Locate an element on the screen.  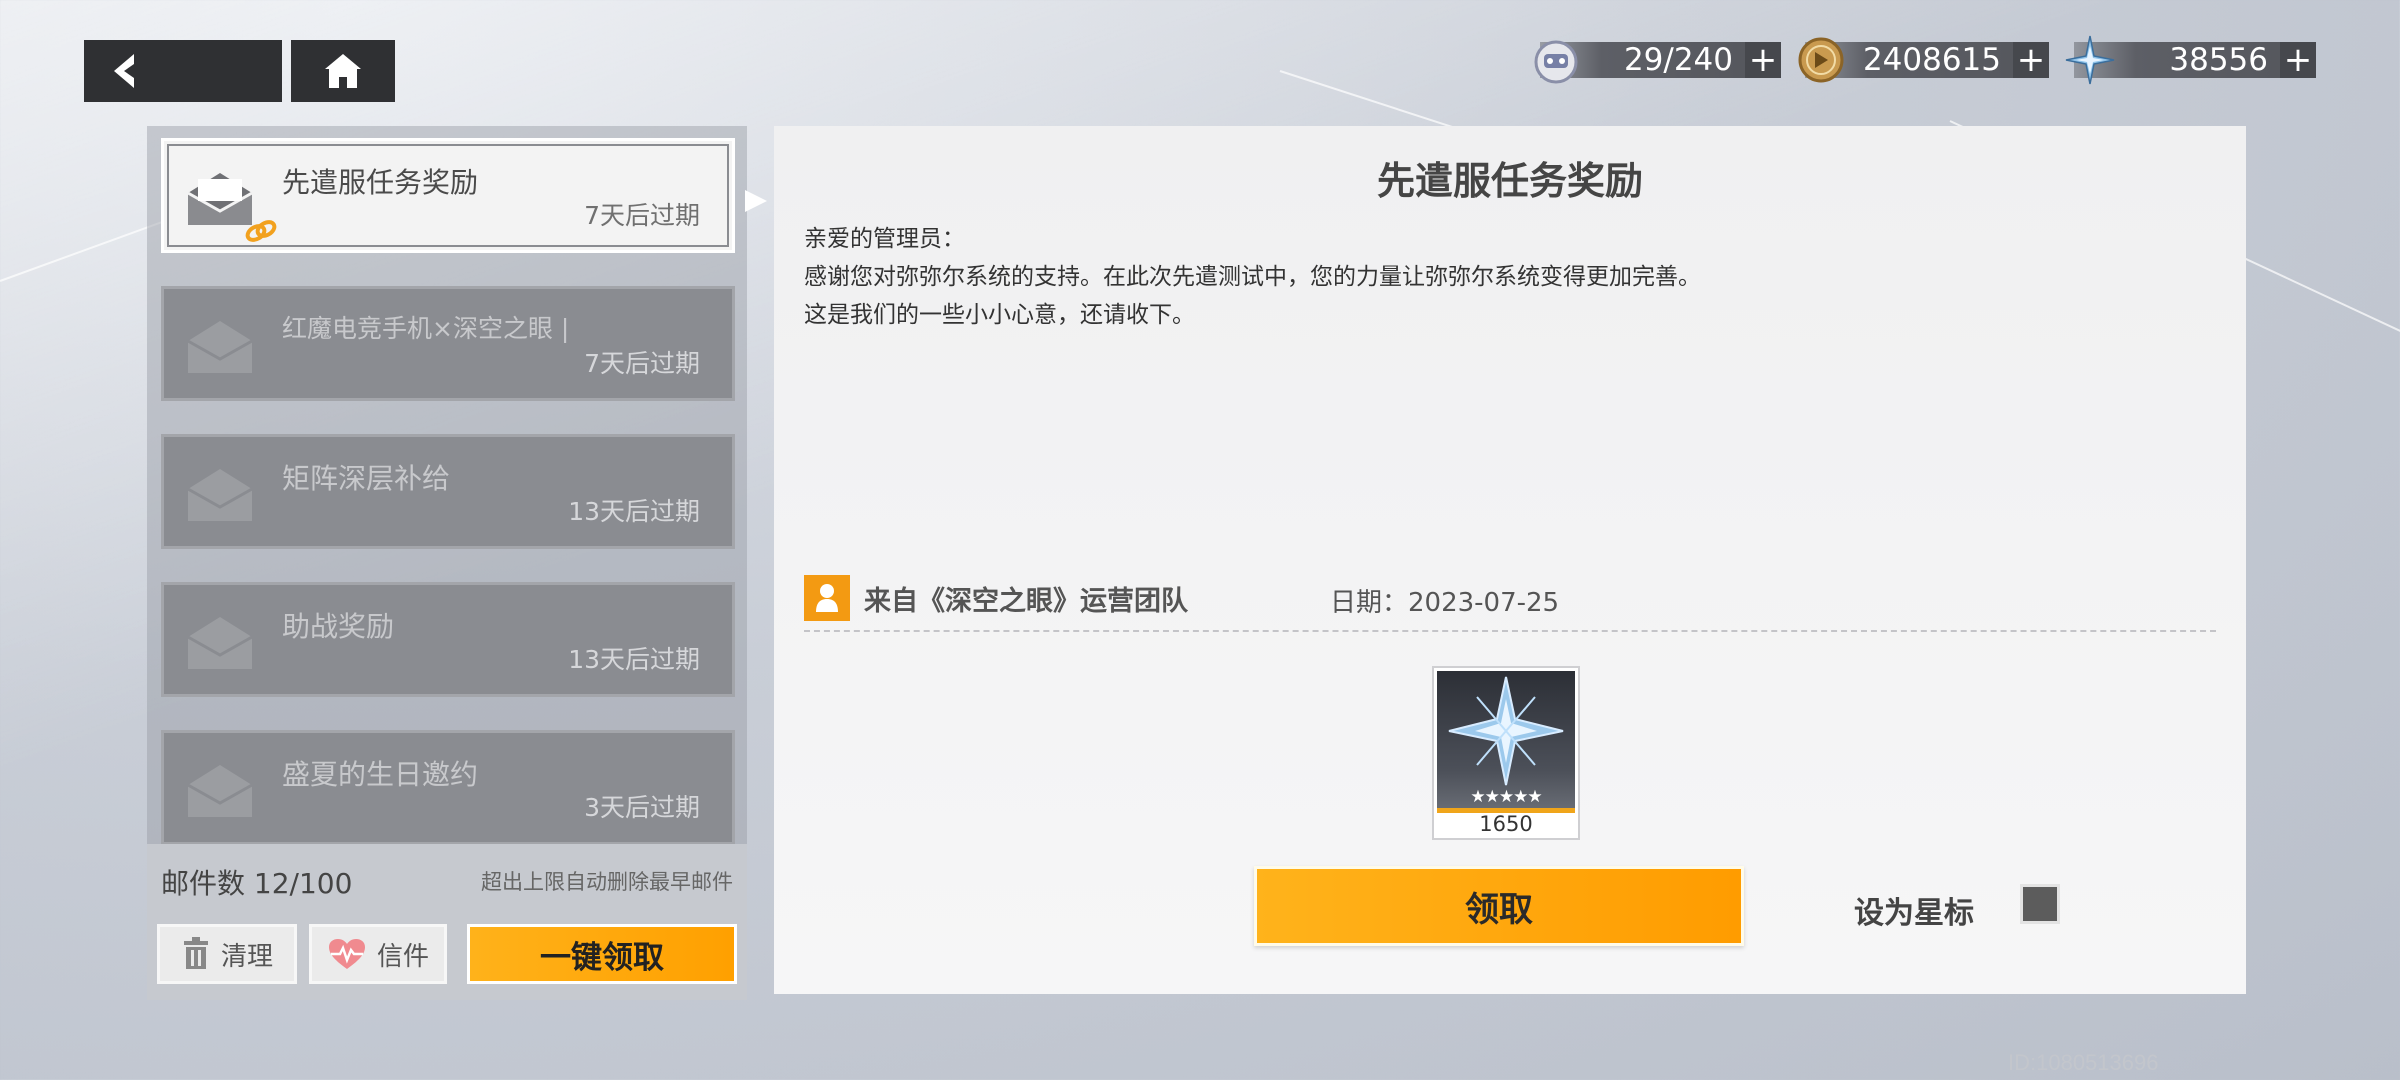
detail-body-line: 亲爱的管理员： is located at coordinates (884, 239).